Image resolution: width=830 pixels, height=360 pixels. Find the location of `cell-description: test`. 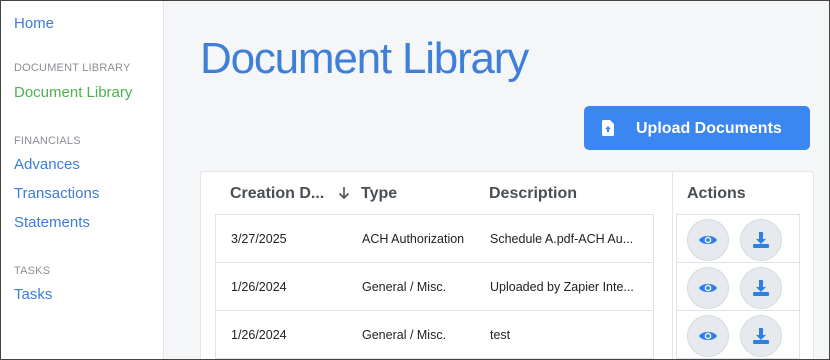

cell-description: test is located at coordinates (500, 335).